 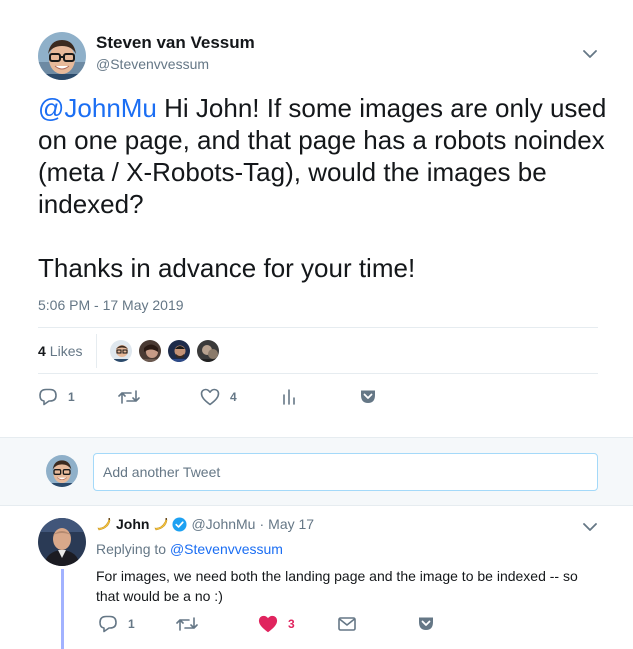 What do you see at coordinates (233, 397) in the screenshot?
I see `like-count: 4` at bounding box center [233, 397].